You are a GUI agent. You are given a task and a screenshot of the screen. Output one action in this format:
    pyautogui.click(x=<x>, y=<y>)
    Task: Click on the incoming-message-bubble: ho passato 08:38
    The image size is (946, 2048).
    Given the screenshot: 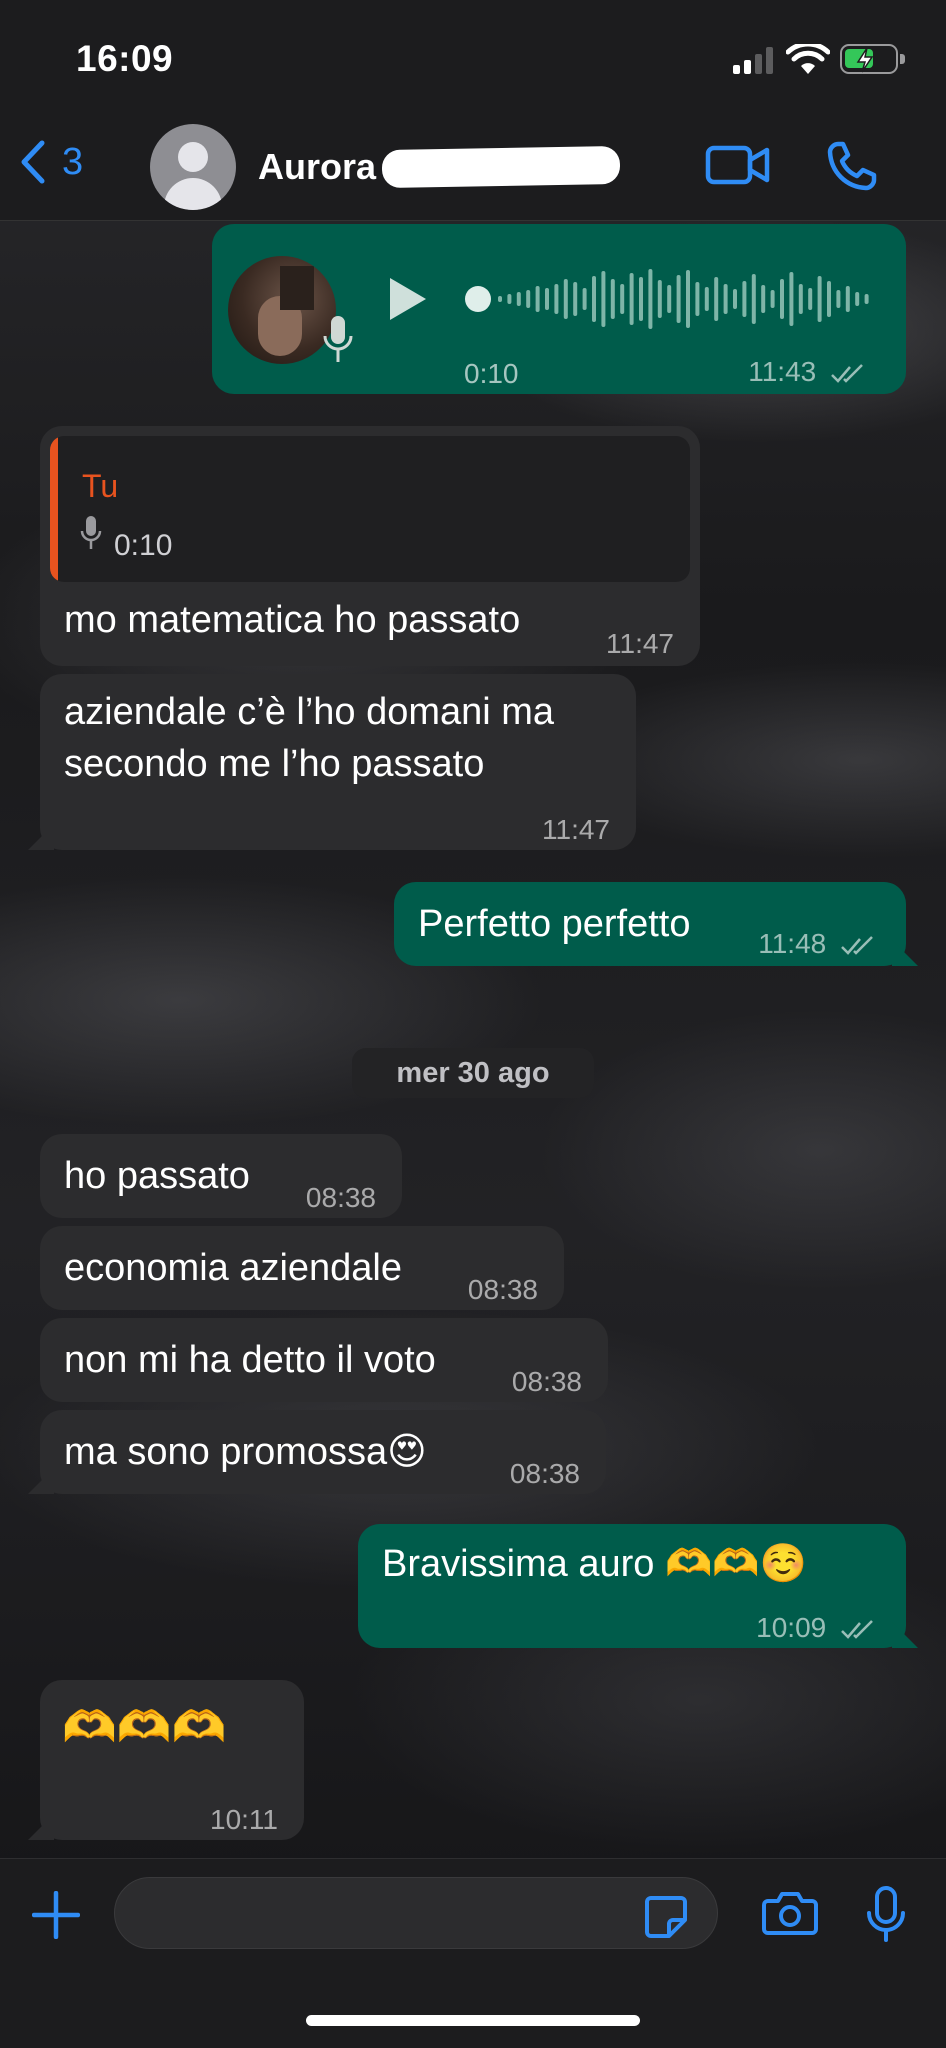 What is the action you would take?
    pyautogui.click(x=221, y=1176)
    